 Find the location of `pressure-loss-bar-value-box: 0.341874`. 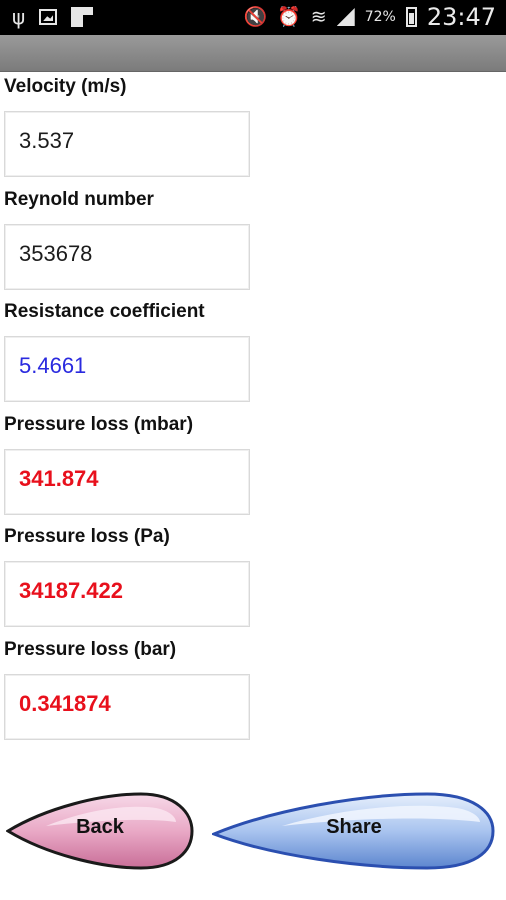

pressure-loss-bar-value-box: 0.341874 is located at coordinates (127, 707).